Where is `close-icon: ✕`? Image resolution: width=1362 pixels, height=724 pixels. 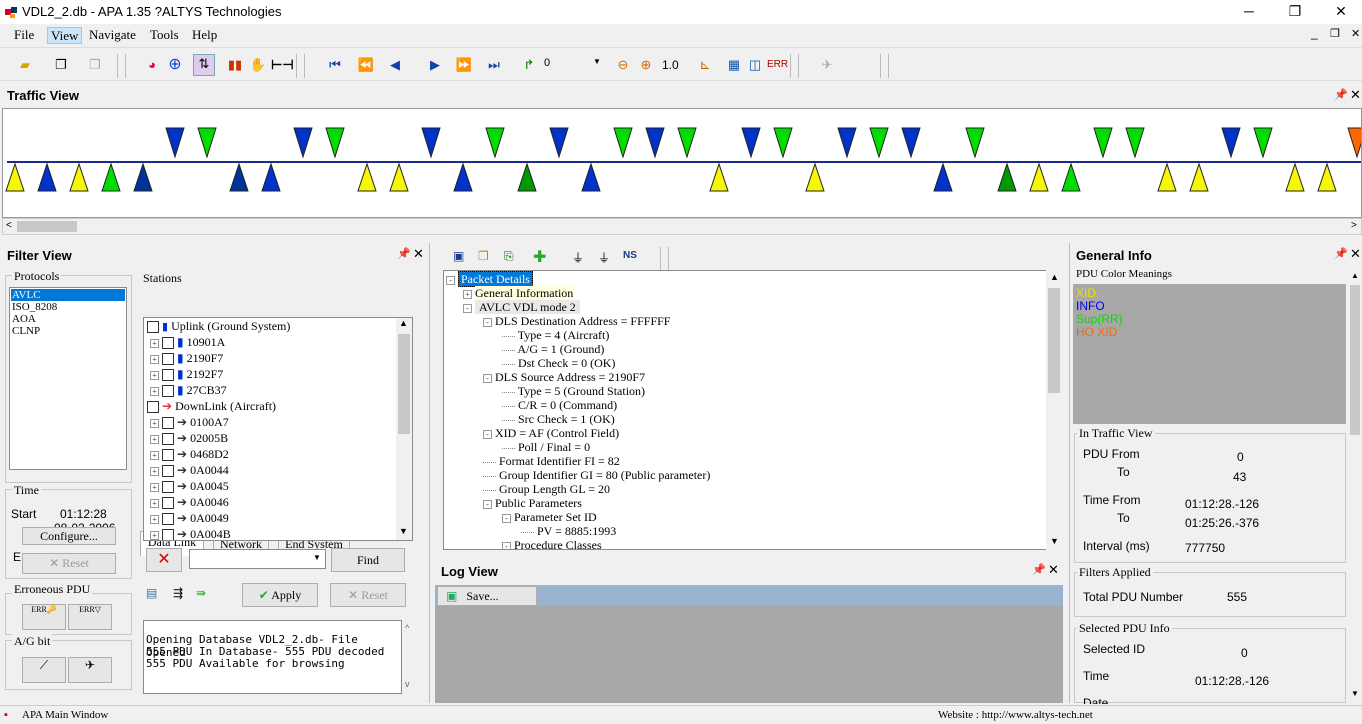 close-icon: ✕ is located at coordinates (1355, 95).